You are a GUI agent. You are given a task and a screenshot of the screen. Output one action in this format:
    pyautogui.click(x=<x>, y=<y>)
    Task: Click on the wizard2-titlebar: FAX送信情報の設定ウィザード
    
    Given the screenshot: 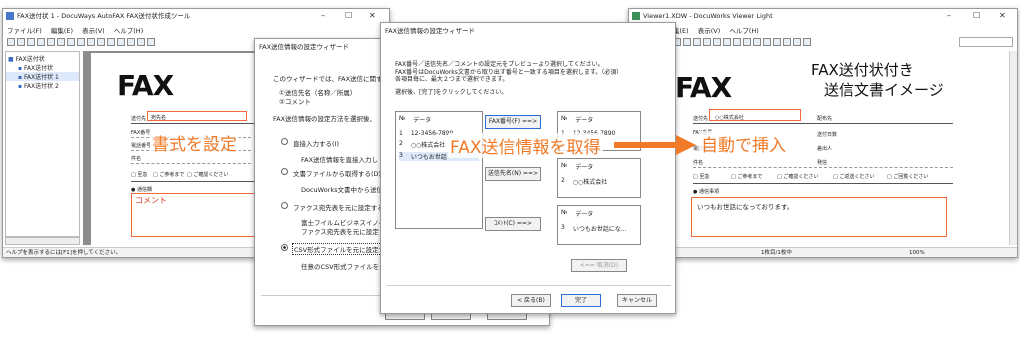 What is the action you would take?
    pyautogui.click(x=528, y=31)
    